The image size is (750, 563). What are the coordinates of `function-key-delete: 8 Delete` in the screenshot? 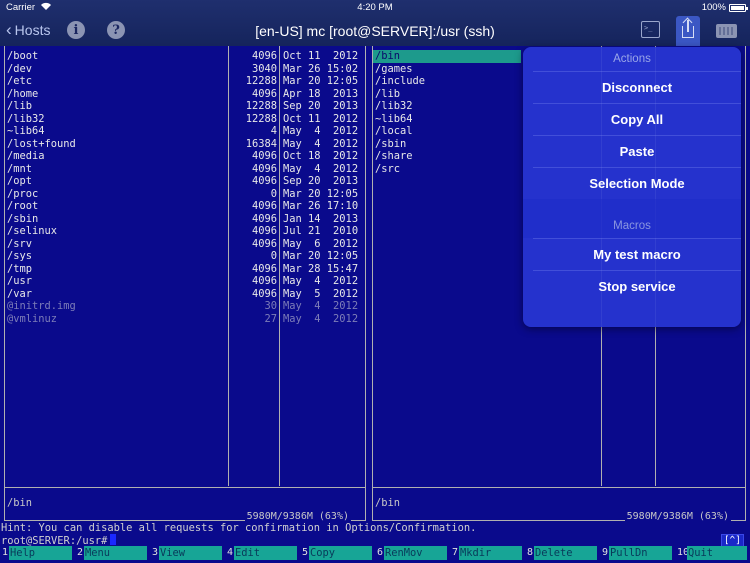 It's located at (562, 553).